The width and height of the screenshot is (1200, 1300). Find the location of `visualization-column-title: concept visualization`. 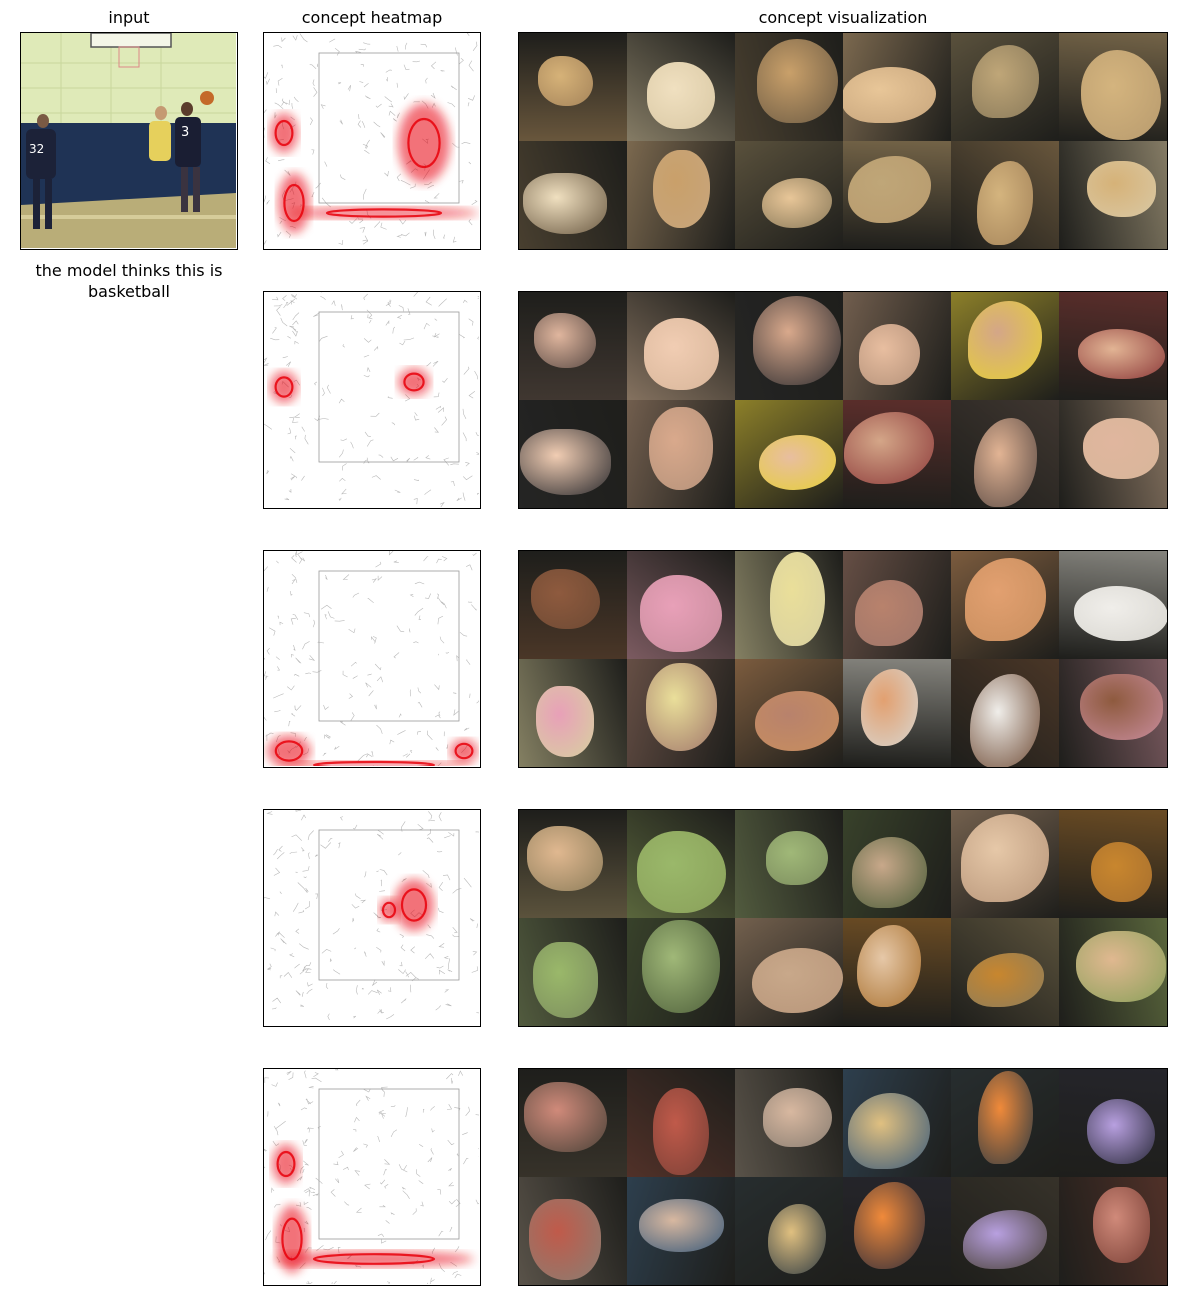

visualization-column-title: concept visualization is located at coordinates (843, 17).